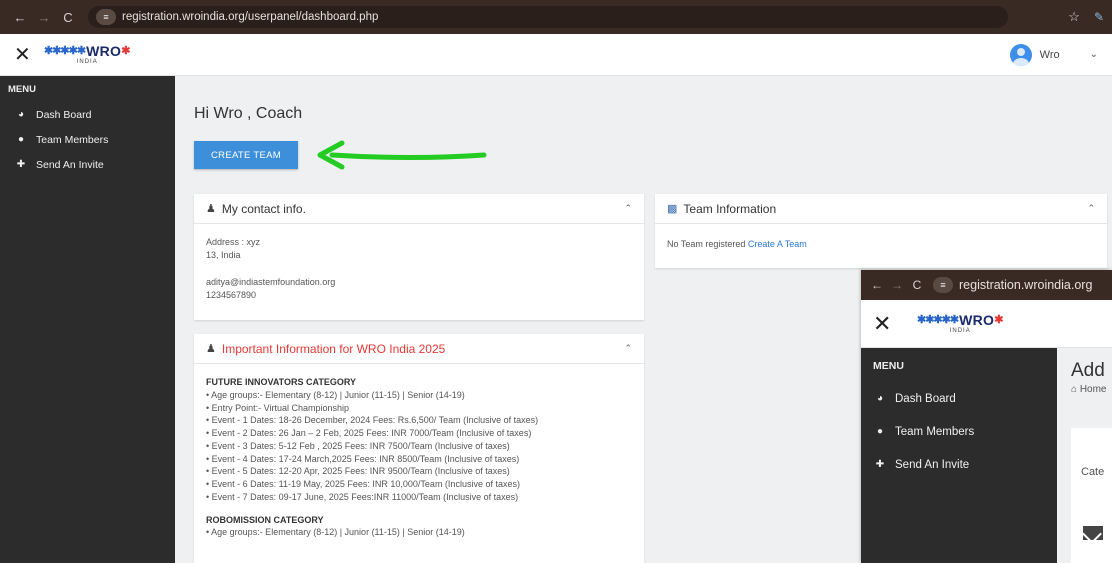 The height and width of the screenshot is (563, 1112). I want to click on robomission-heading: ROBOMISSION CATEGORY, so click(265, 519).